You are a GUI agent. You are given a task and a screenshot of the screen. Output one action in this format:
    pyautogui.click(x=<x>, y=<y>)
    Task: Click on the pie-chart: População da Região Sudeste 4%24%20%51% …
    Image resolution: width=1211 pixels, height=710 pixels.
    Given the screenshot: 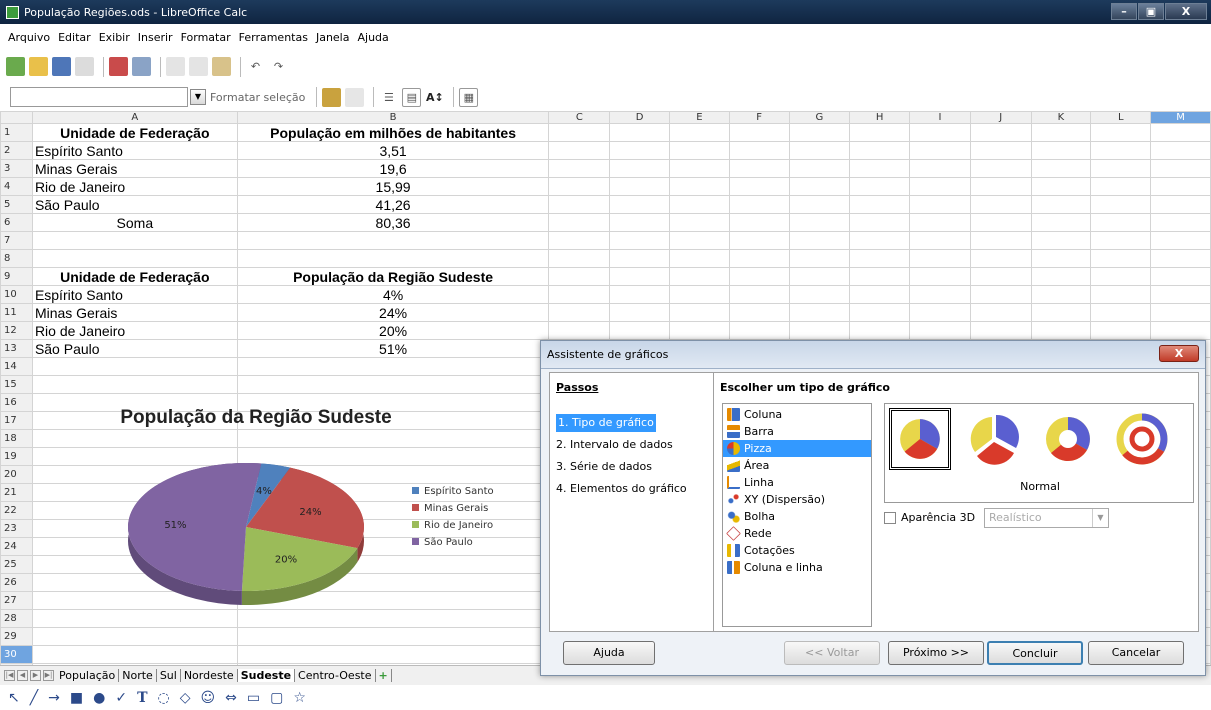 What is the action you would take?
    pyautogui.click(x=305, y=512)
    